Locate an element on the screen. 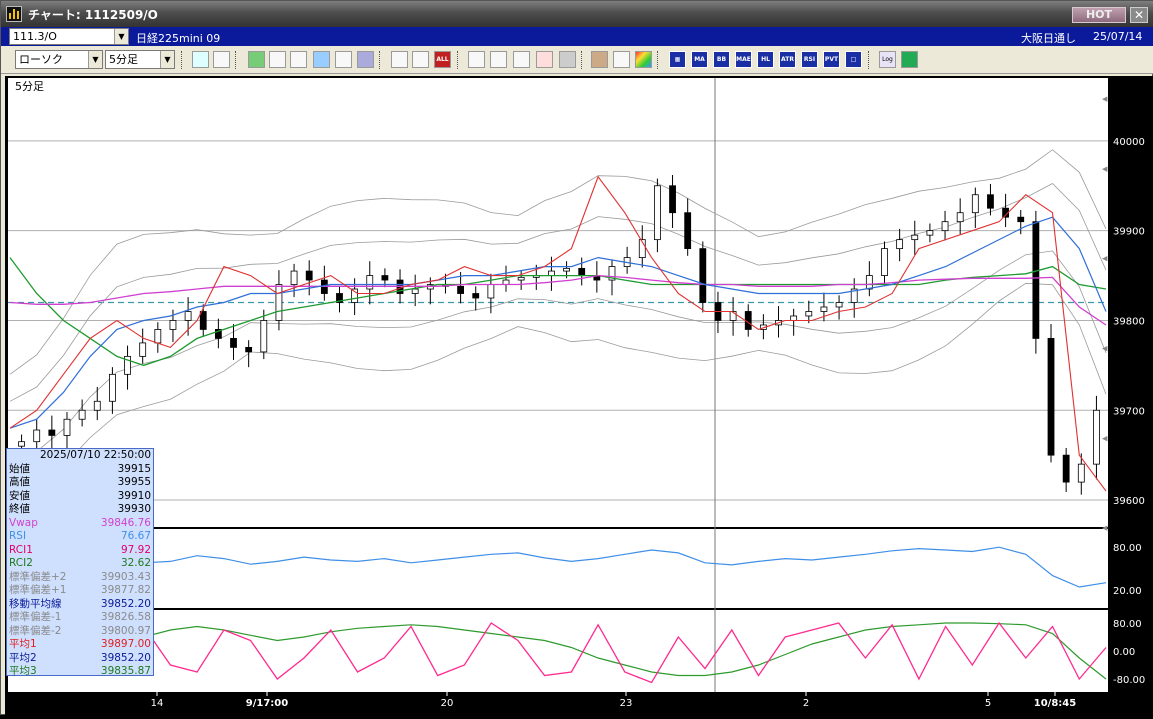  chart-type-select: ローソク ▼ is located at coordinates (59, 59).